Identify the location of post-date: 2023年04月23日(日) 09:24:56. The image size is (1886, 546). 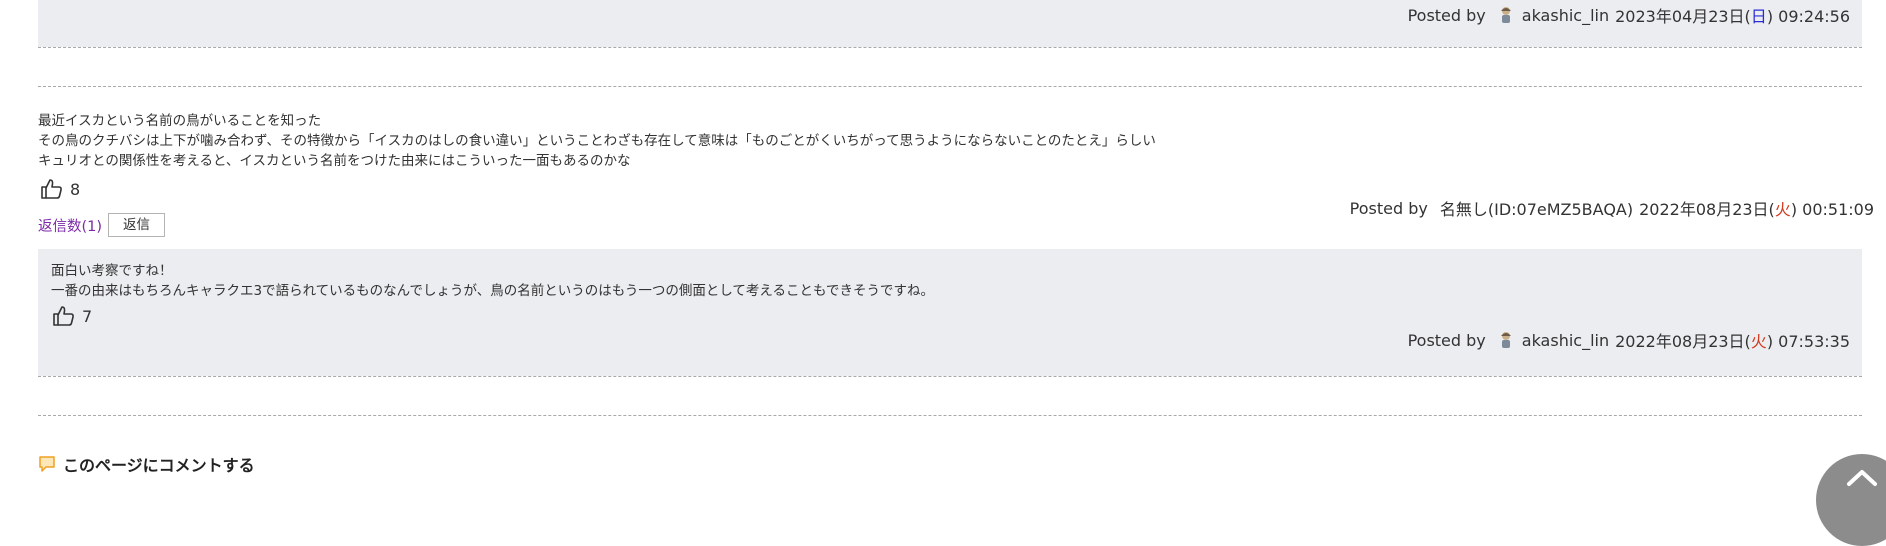
(1732, 16).